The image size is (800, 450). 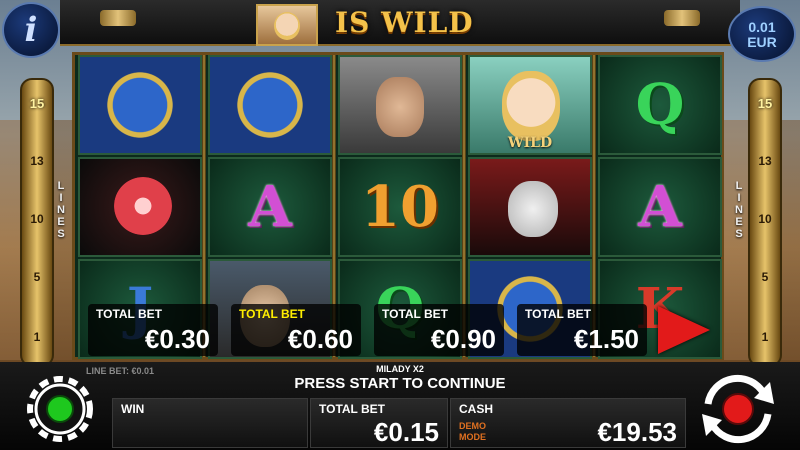 What do you see at coordinates (637, 432) in the screenshot?
I see `cash-value: €19.53` at bounding box center [637, 432].